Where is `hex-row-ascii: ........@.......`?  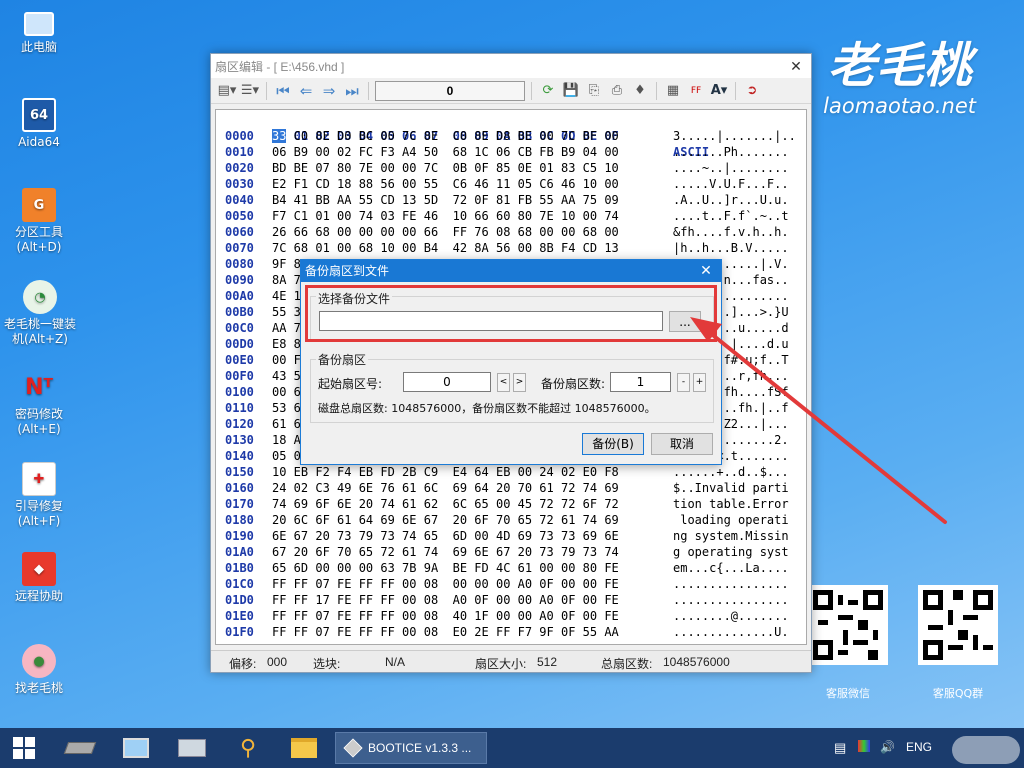
hex-row-ascii: ........@....... is located at coordinates (731, 616).